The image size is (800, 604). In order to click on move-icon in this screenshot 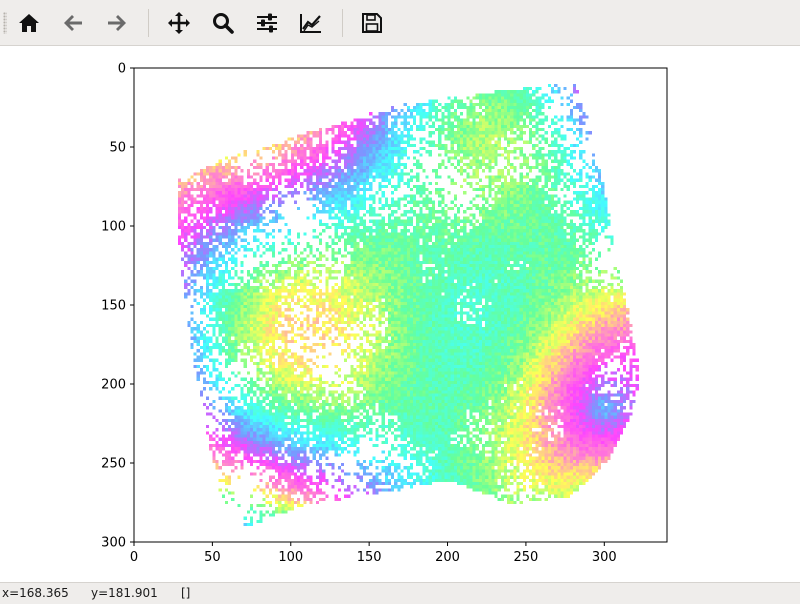, I will do `click(179, 23)`.